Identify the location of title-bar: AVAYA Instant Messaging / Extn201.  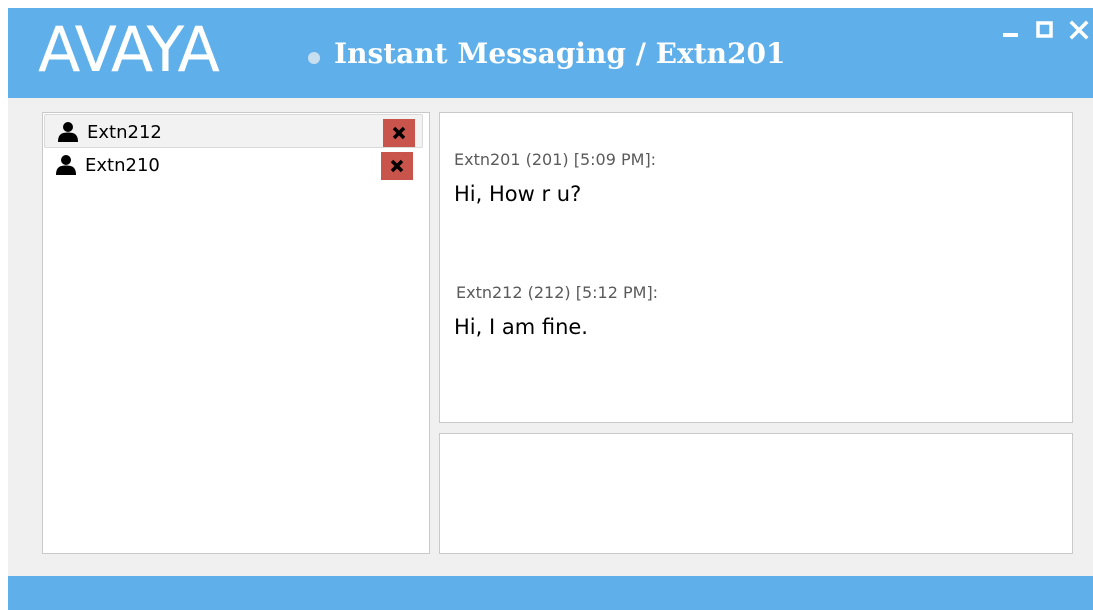
(550, 53).